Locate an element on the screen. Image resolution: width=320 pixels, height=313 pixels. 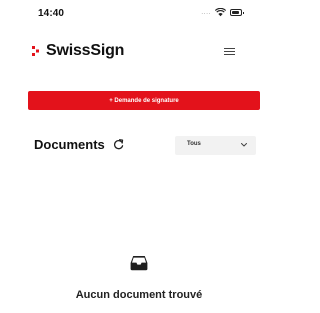
documents-title: Documents is located at coordinates (69, 144).